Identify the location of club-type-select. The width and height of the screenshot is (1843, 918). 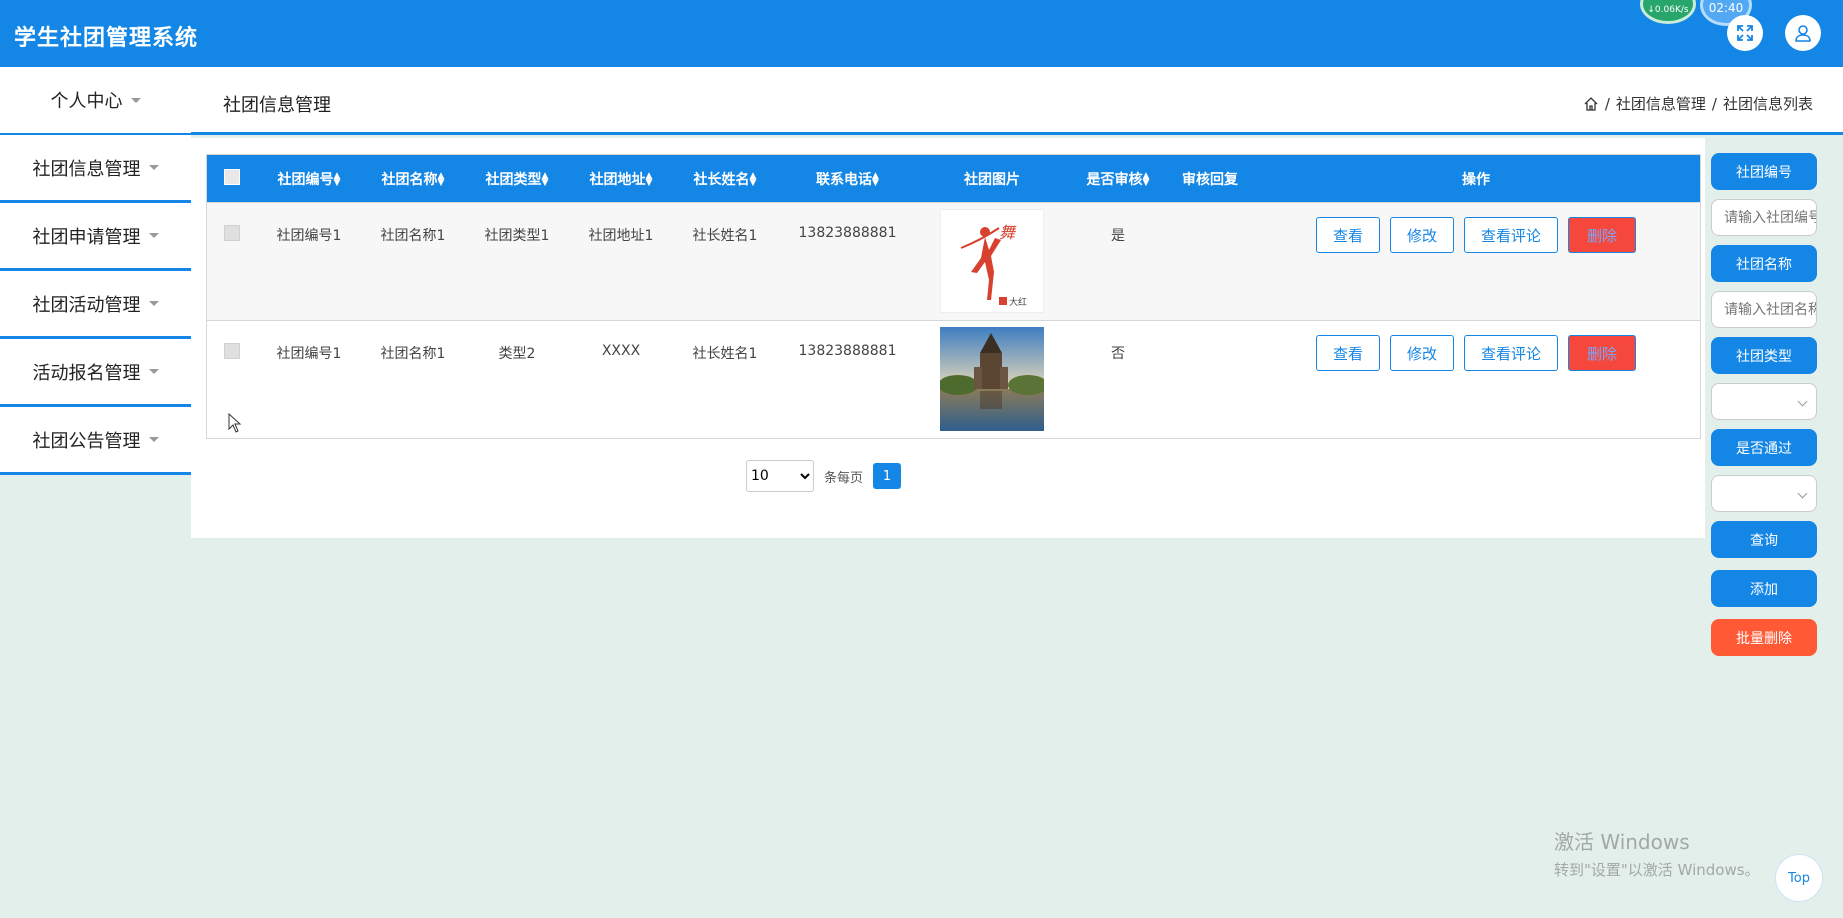
(1764, 401).